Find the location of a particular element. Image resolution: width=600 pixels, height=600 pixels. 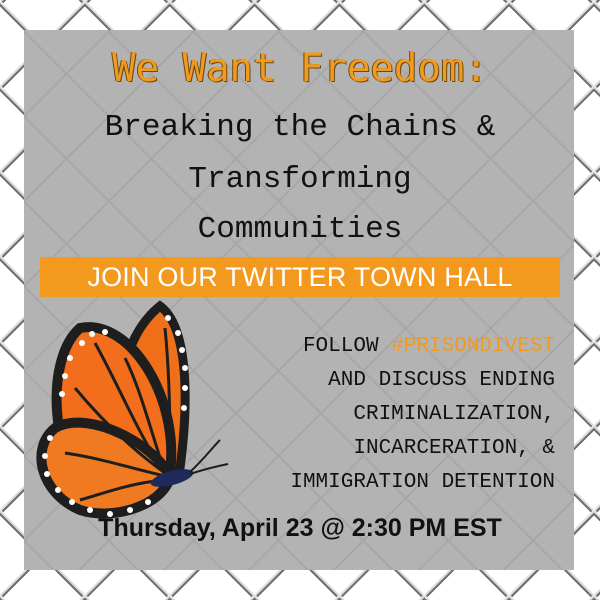

follow-prefix: FOLLOW is located at coordinates (347, 346).